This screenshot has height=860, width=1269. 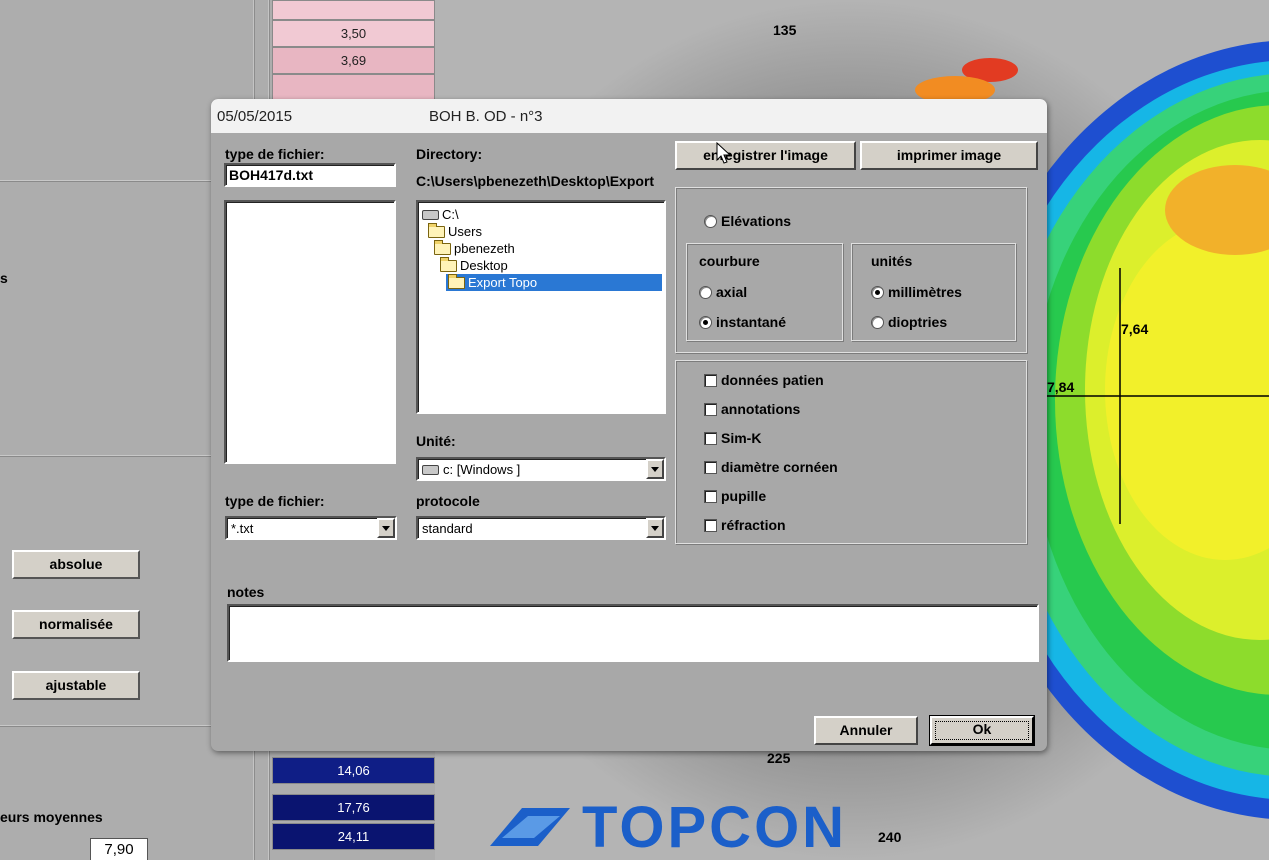 What do you see at coordinates (275, 501) in the screenshot?
I see `filetype-label: type de fichier:` at bounding box center [275, 501].